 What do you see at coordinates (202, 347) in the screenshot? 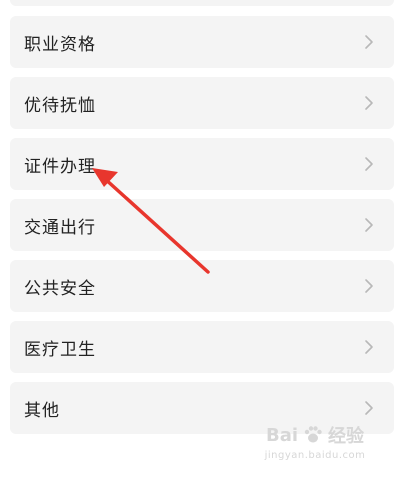
I see `list-item-medical-health: 医疗卫生` at bounding box center [202, 347].